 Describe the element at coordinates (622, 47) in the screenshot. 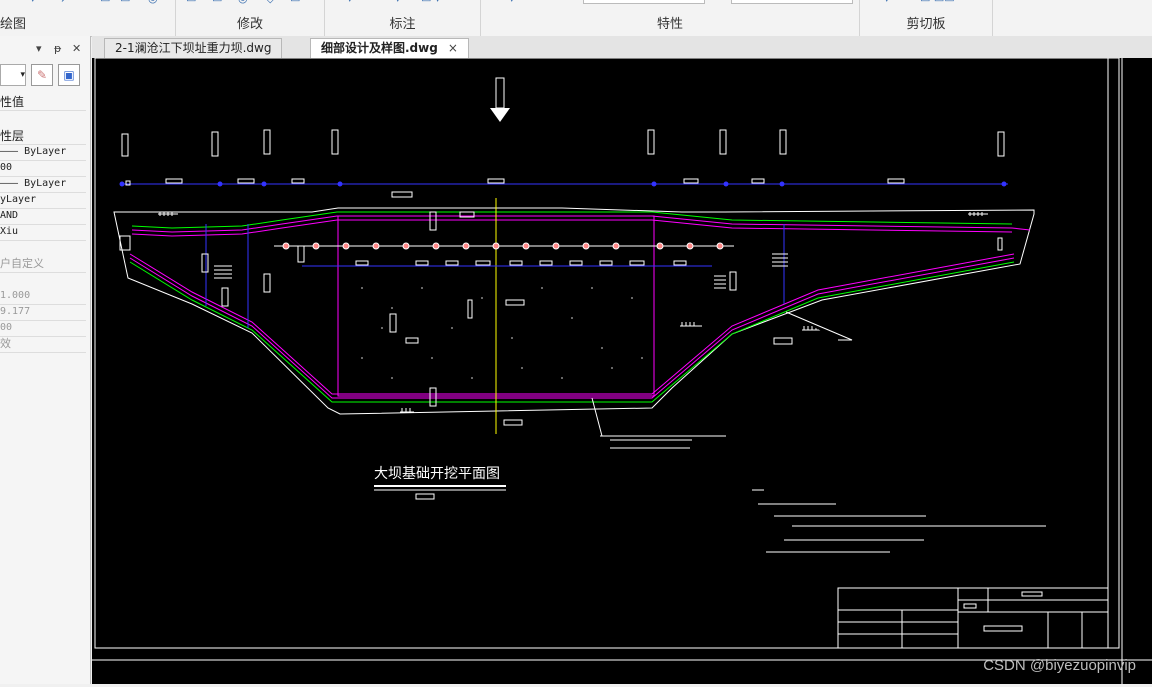

I see `document-tab-bar: 2-1澜沧江下坝址重力坝.dwg 细部设计及样图.dwg ×` at that location.